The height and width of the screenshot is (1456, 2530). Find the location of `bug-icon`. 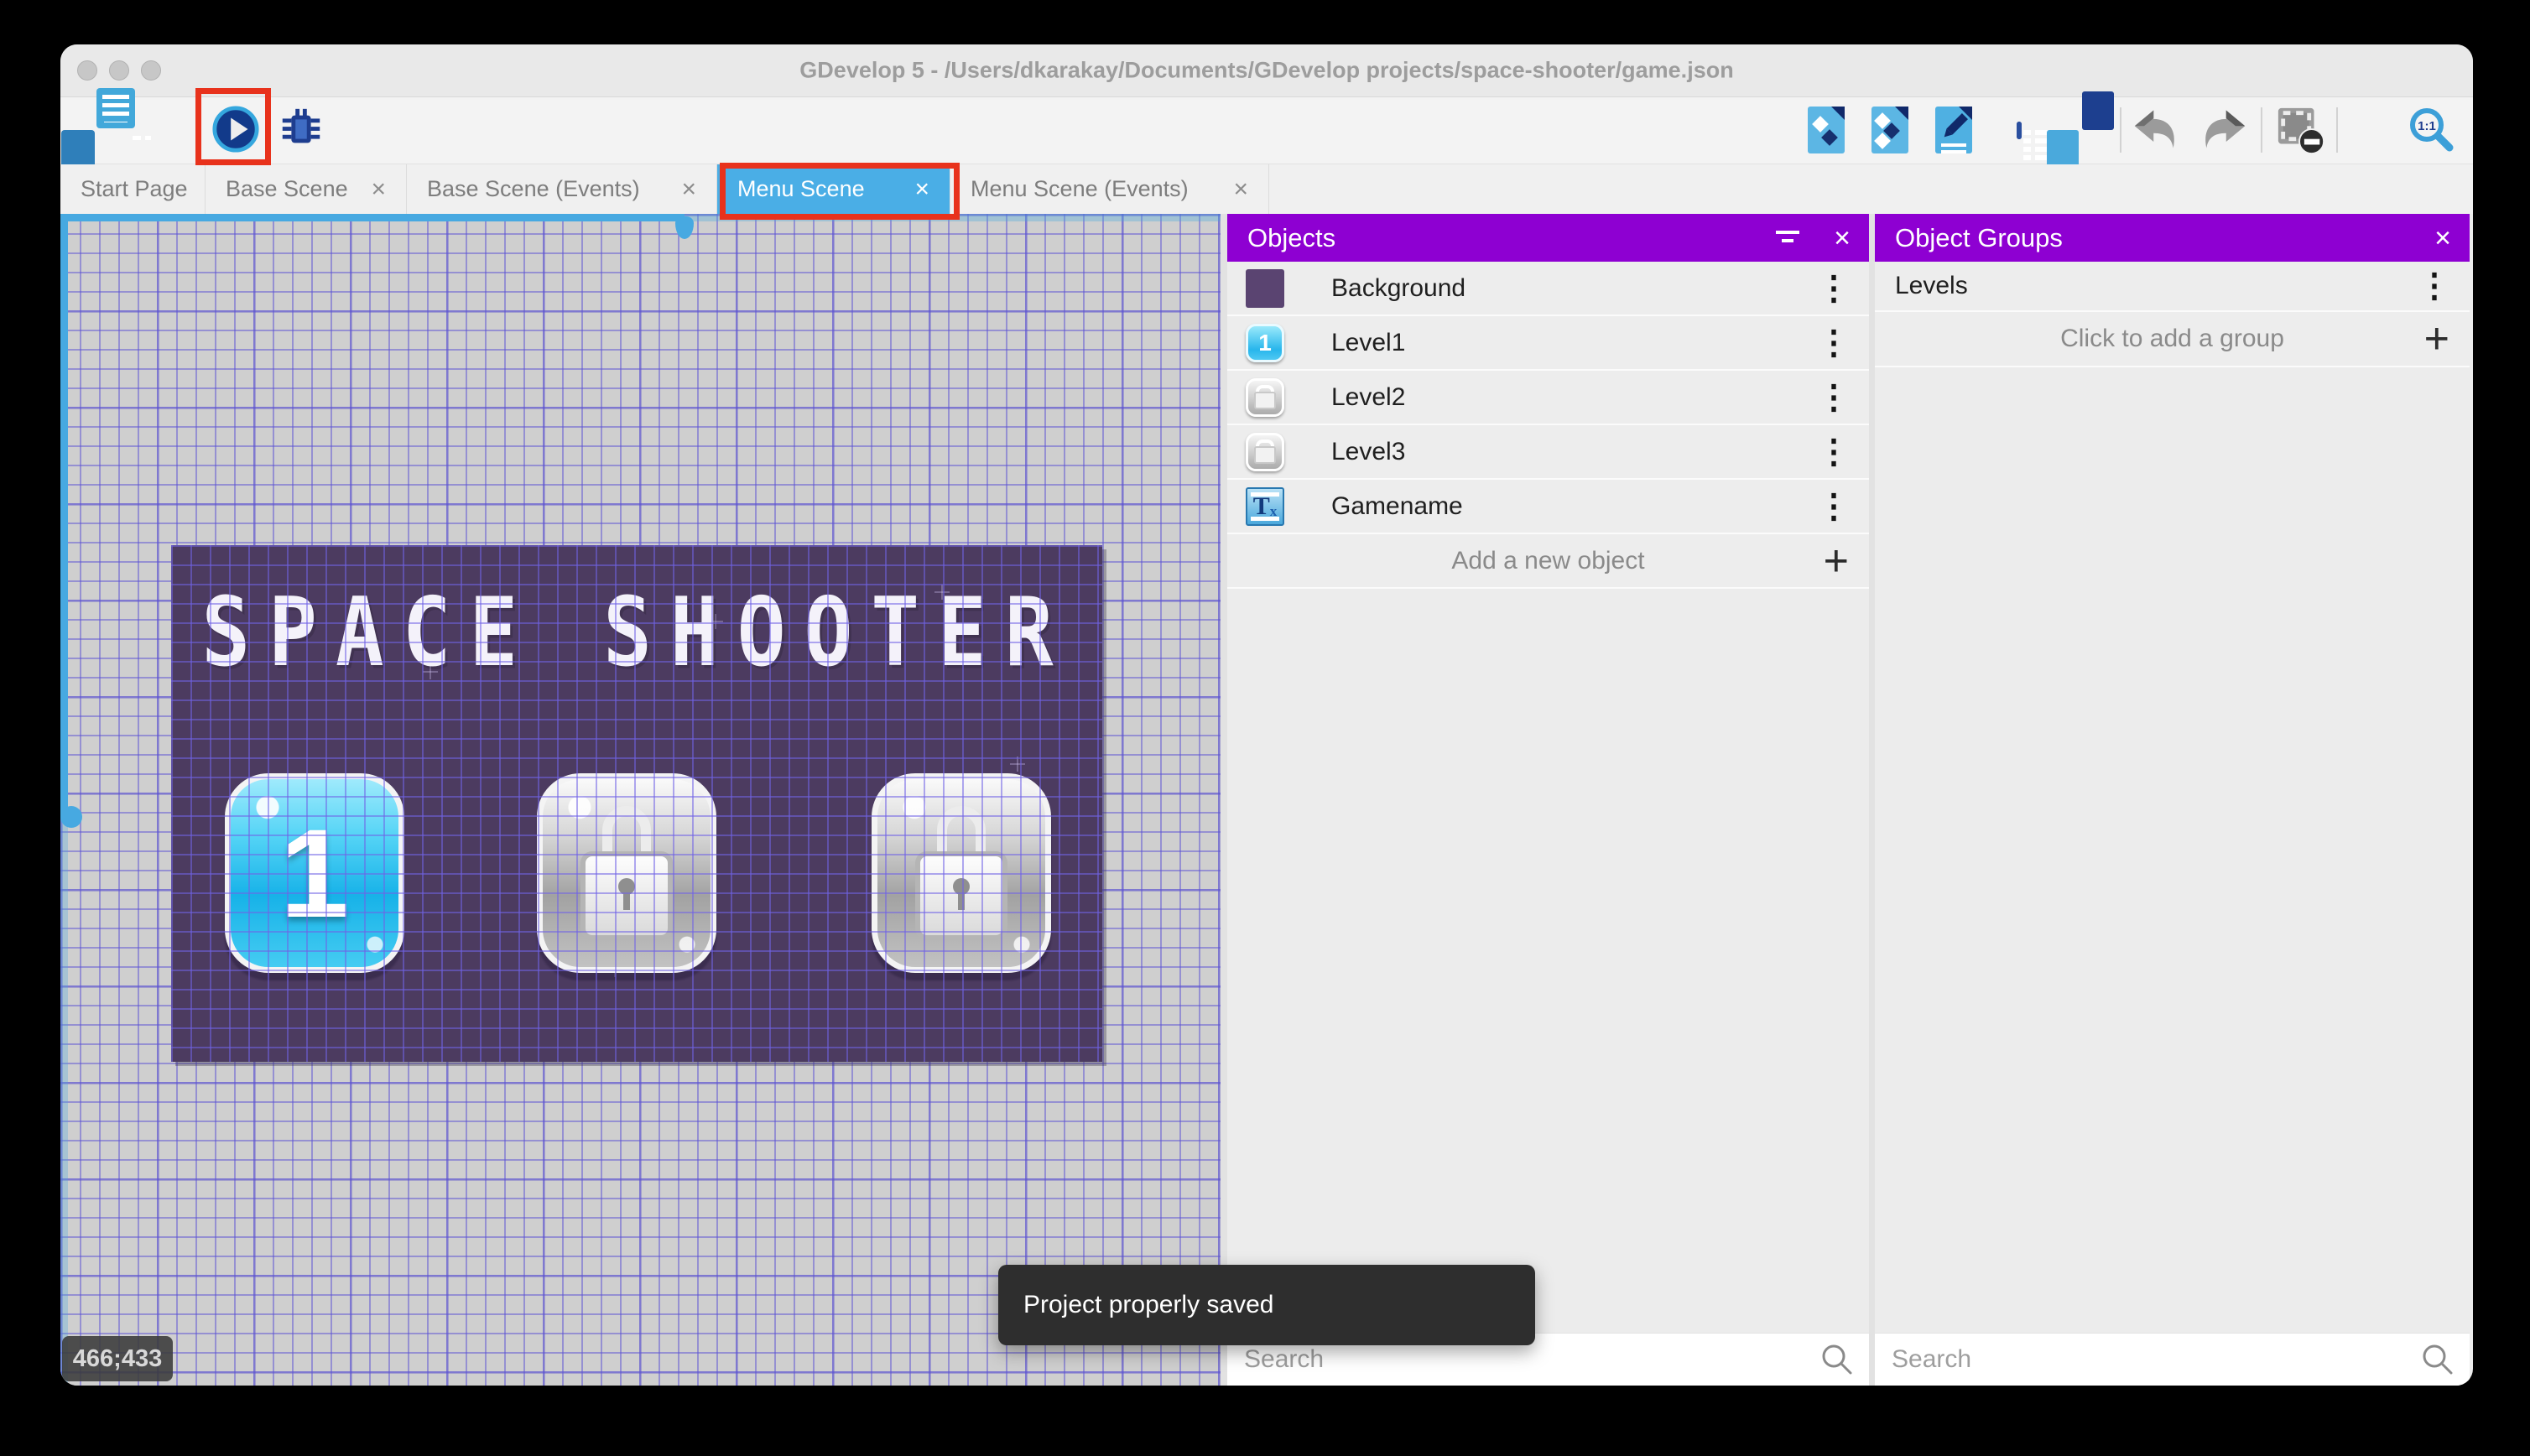

bug-icon is located at coordinates (301, 125).